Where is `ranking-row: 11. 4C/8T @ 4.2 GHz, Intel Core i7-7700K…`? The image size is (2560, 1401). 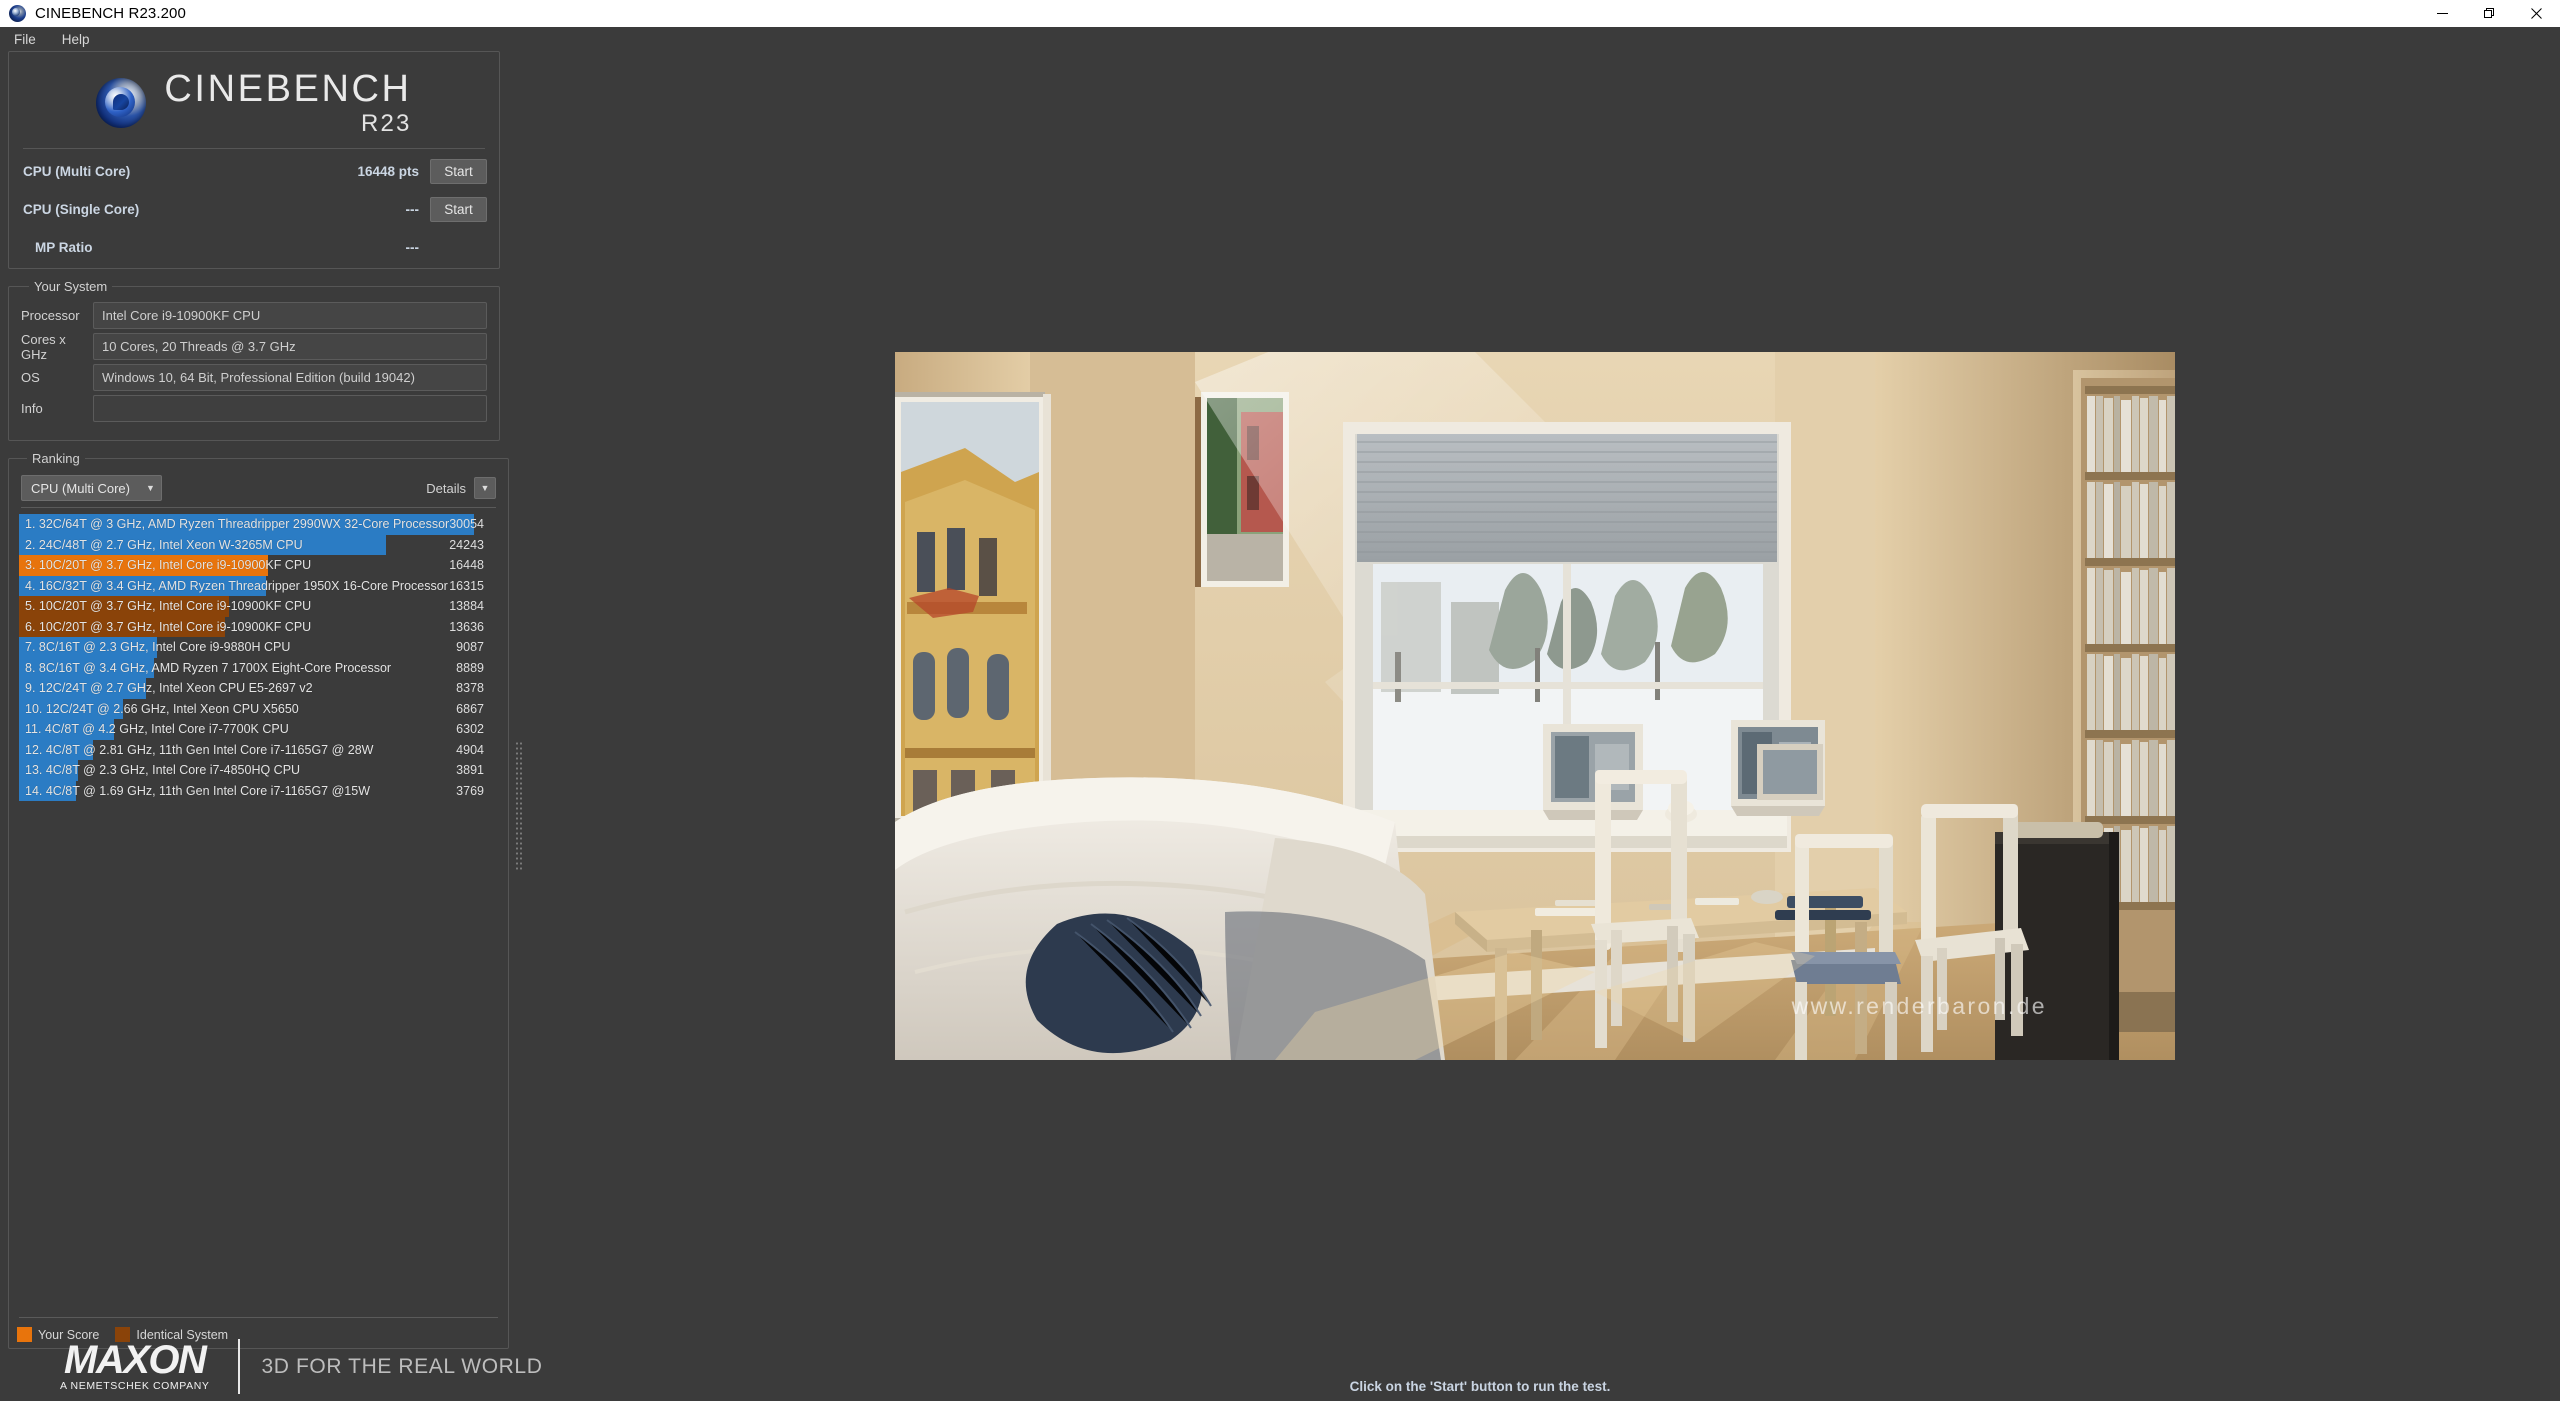 ranking-row: 11. 4C/8T @ 4.2 GHz, Intel Core i7-7700K… is located at coordinates (258, 729).